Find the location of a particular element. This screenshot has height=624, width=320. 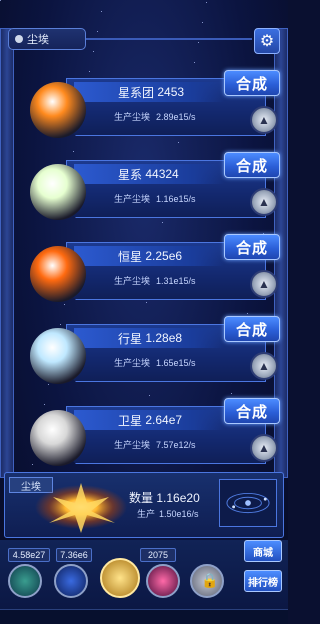

merge-row-moon: 卫星 2.64e7 生产尘埃 7.57e12/s 合成 ▲ is located at coordinates (148, 438).